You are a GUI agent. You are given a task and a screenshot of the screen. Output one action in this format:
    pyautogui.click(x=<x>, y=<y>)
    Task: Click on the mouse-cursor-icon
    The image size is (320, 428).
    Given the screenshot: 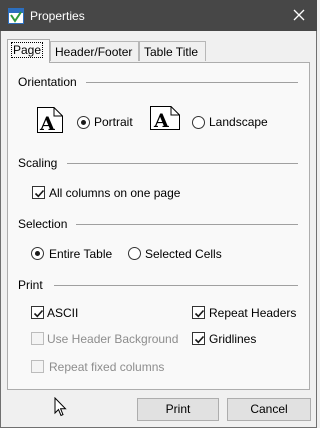 What is the action you would take?
    pyautogui.click(x=60, y=407)
    